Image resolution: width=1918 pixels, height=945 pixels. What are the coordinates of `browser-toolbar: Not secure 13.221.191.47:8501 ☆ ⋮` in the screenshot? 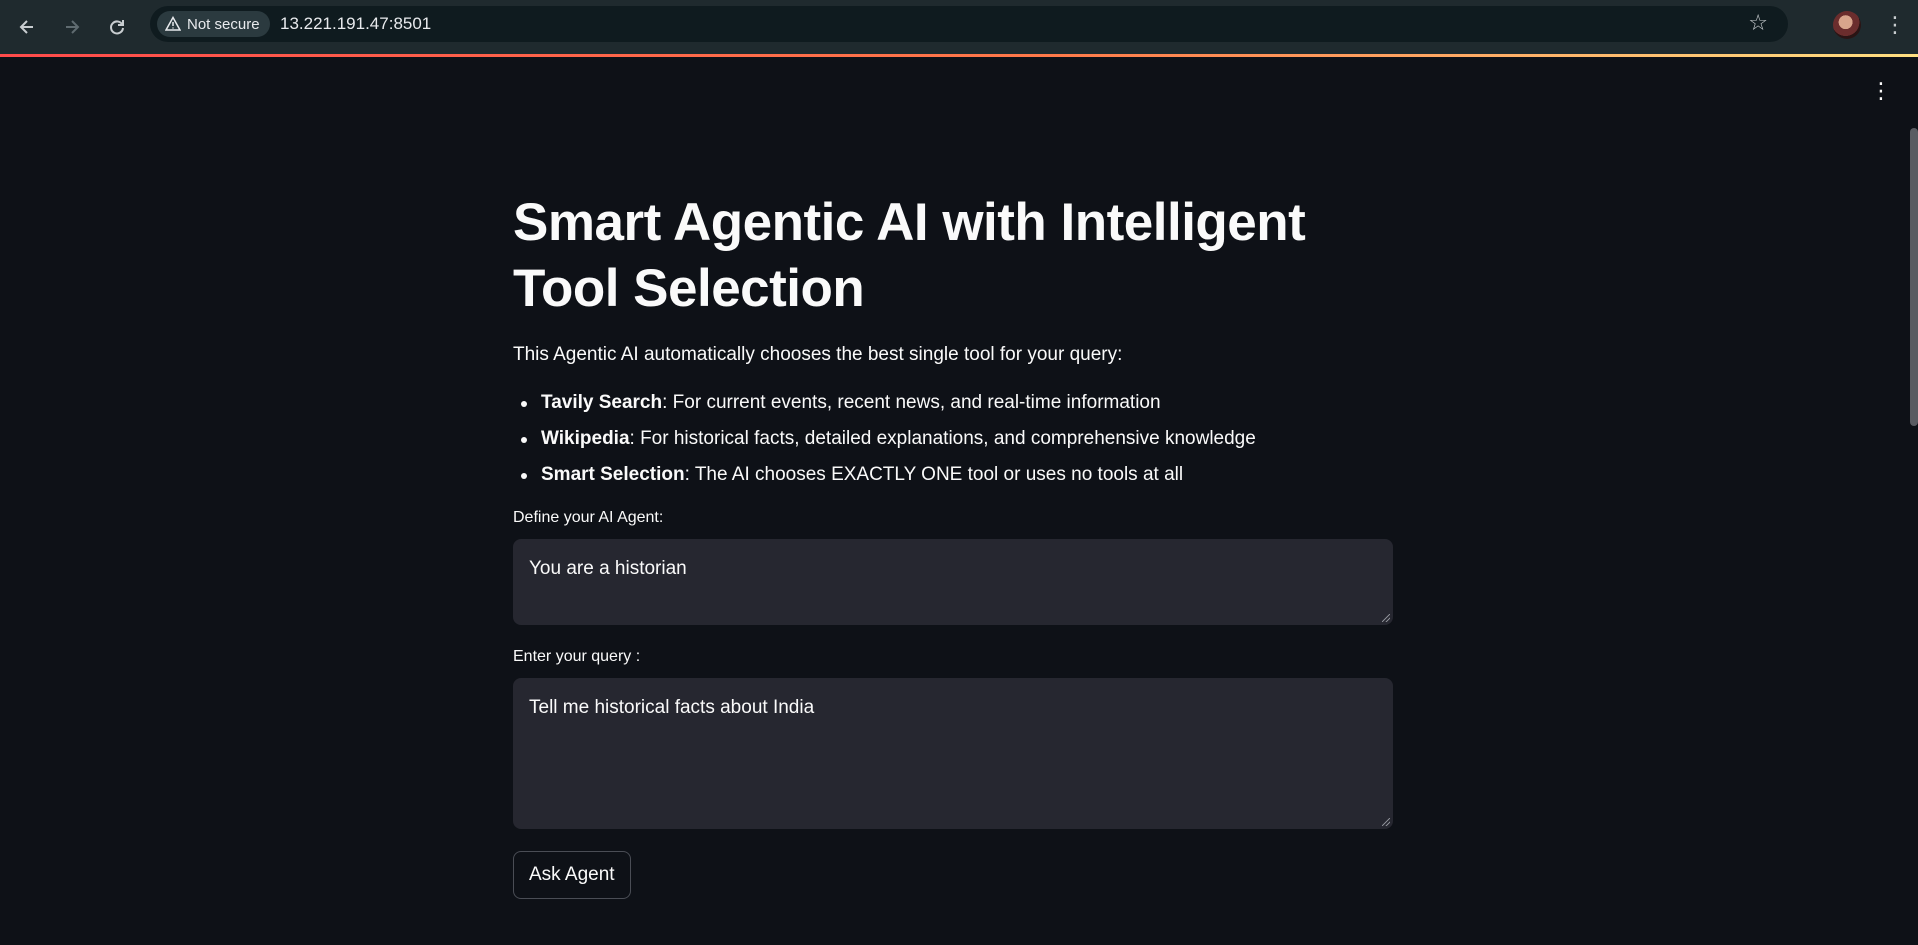 It's located at (959, 27).